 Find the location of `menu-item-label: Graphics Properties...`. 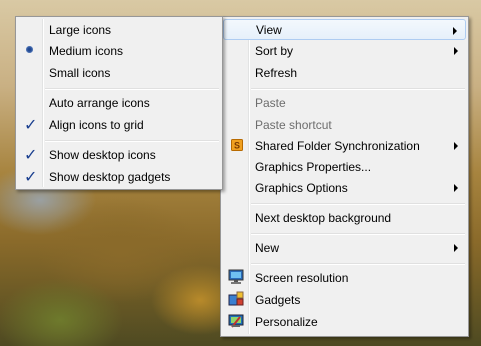

menu-item-label: Graphics Properties... is located at coordinates (313, 166).